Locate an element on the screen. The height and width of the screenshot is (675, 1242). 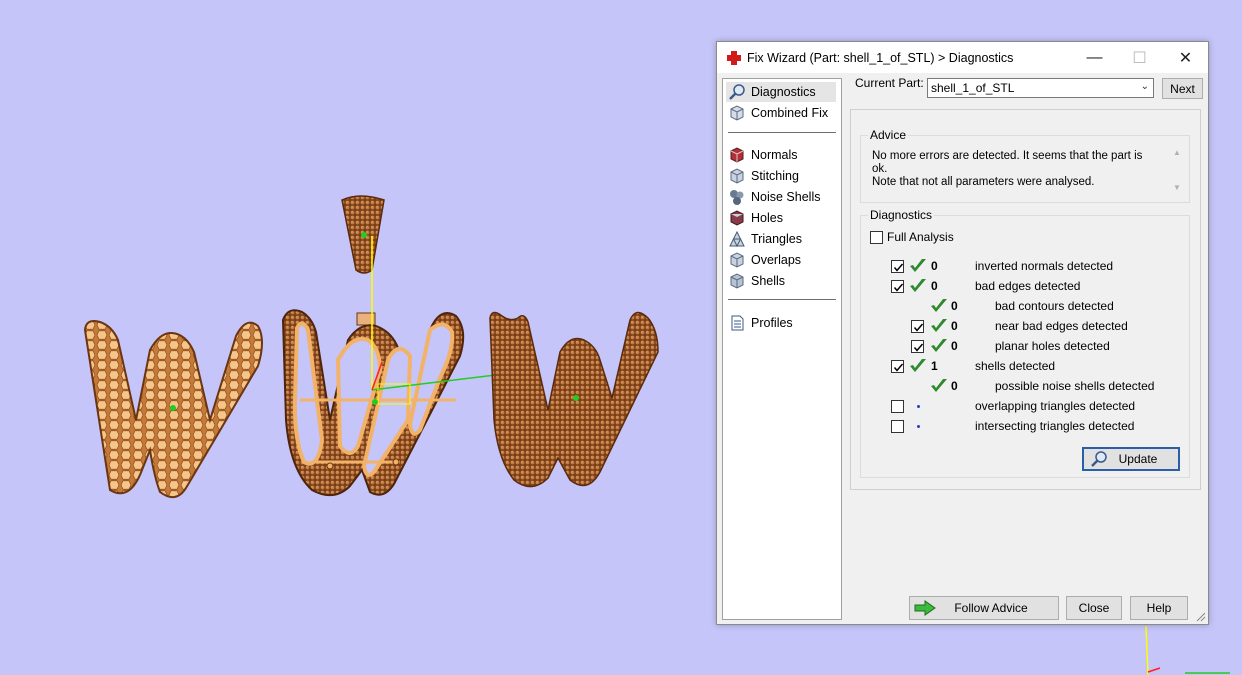
planar-holes-label: planar holes detected is located at coordinates (1052, 346).